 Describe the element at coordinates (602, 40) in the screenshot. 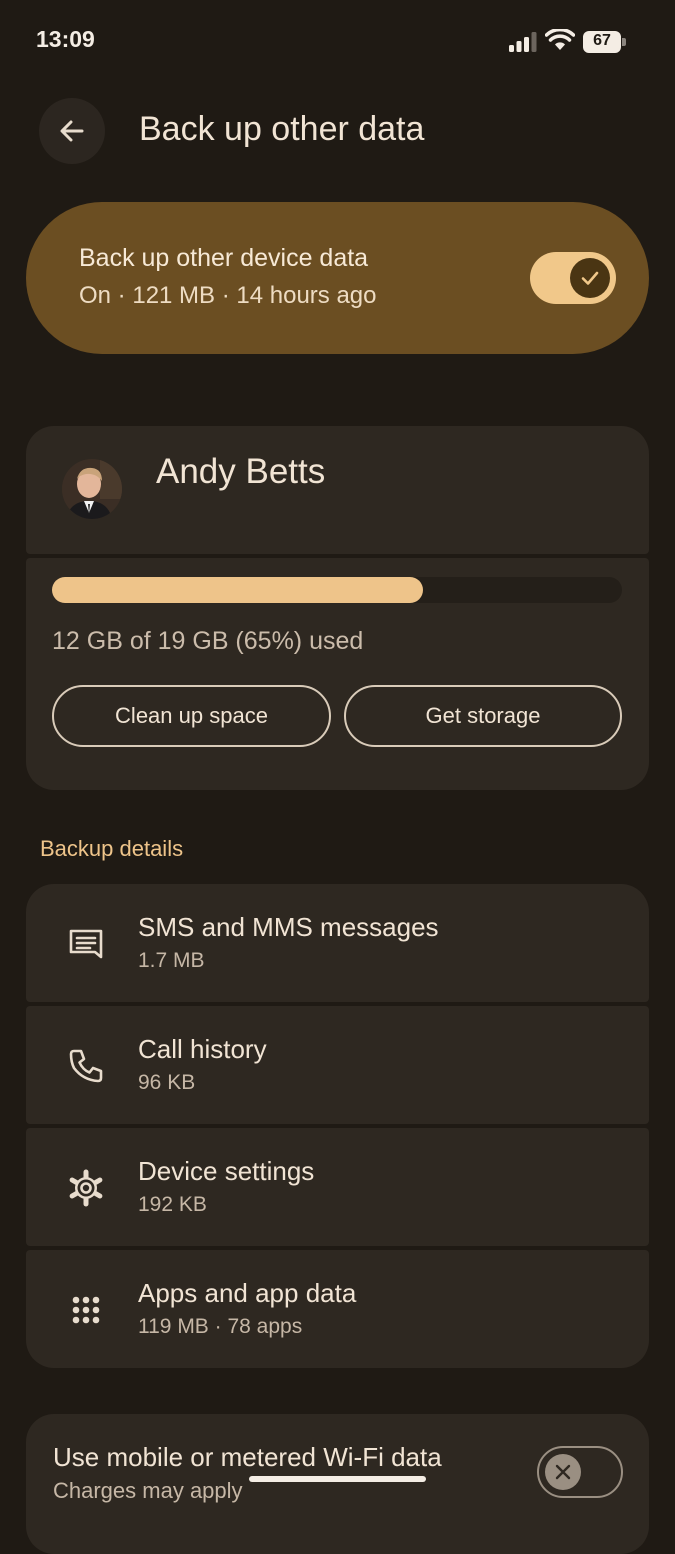

I see `battery-level: 67` at that location.